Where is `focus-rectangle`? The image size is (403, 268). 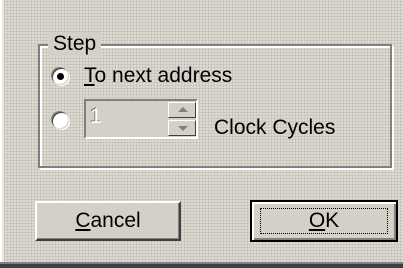
focus-rectangle is located at coordinates (324, 221).